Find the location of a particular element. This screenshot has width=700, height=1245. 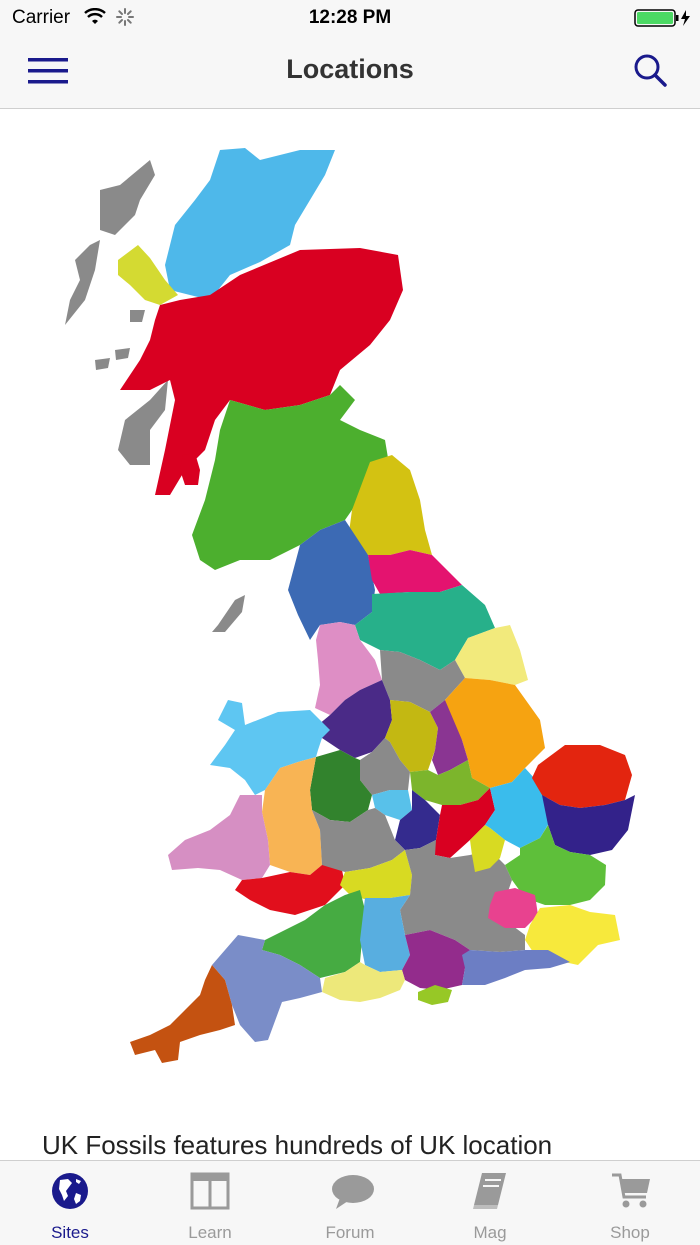

tab-sites: Sites is located at coordinates (70, 1203).